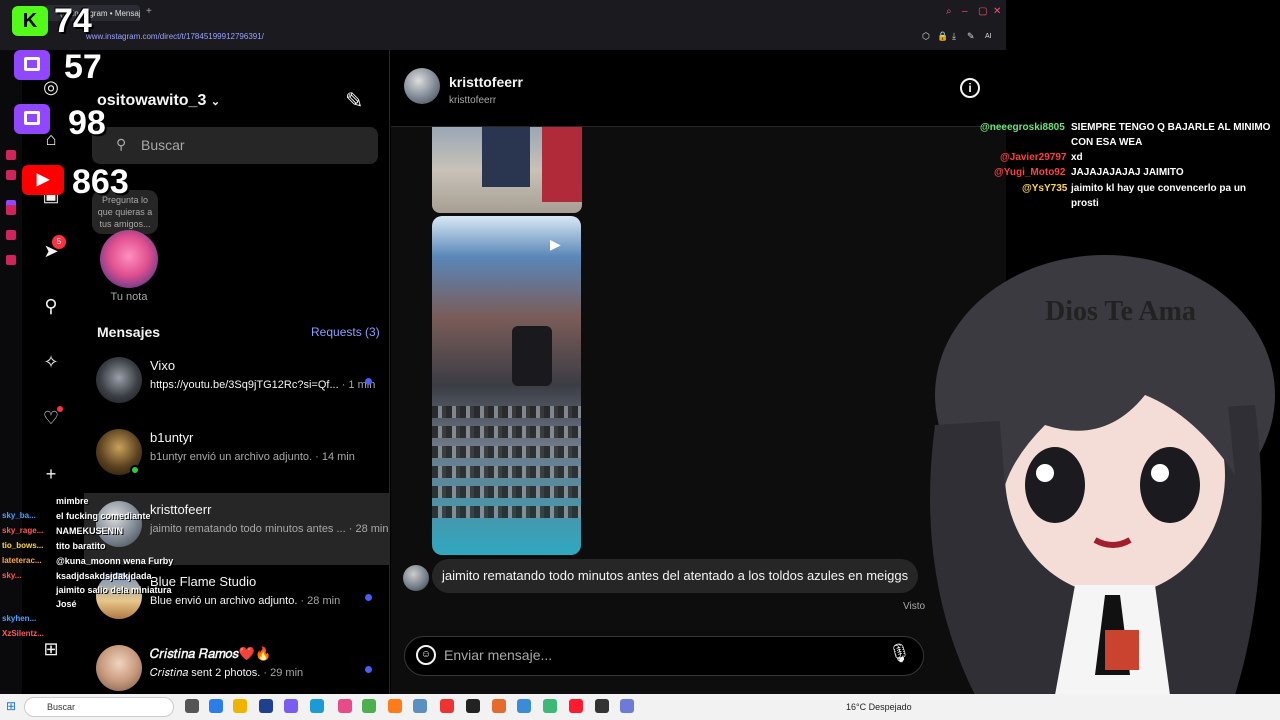 The width and height of the screenshot is (1280, 720). Describe the element at coordinates (11, 372) in the screenshot. I see `browser-sidebar` at that location.